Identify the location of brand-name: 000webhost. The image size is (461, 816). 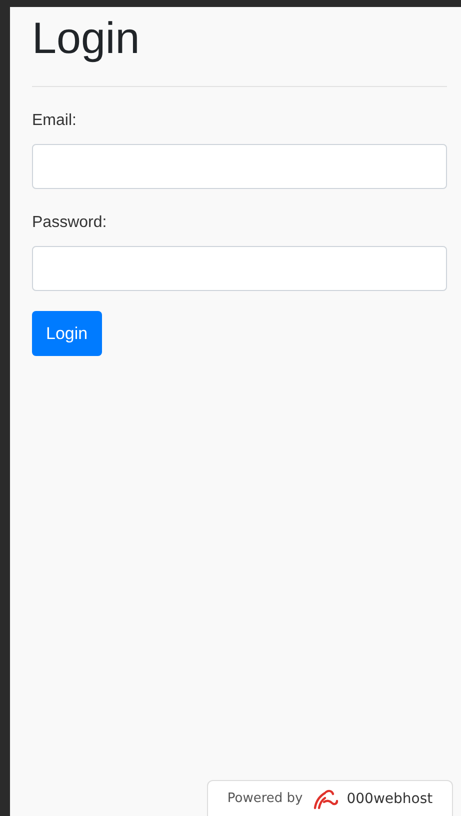
(389, 798).